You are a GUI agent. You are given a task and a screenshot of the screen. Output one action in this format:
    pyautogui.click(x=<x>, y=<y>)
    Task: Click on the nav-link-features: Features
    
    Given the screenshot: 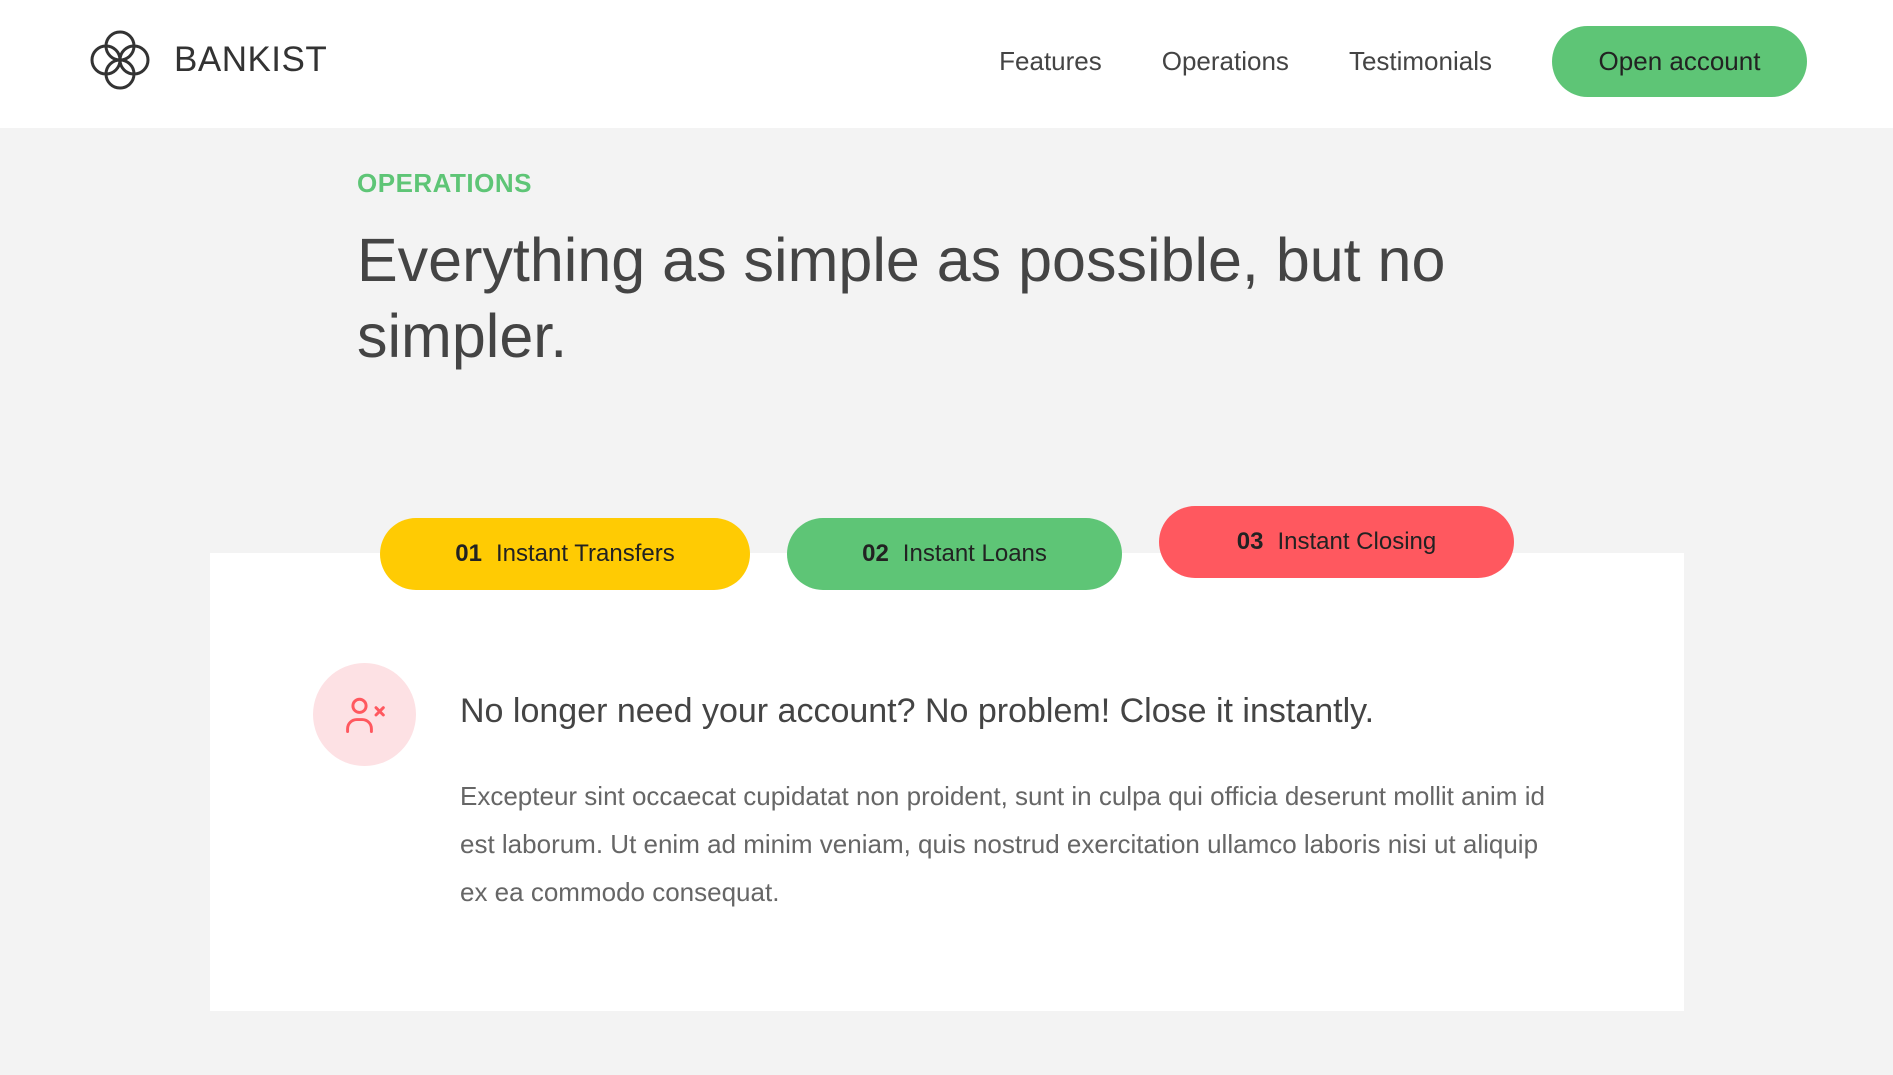 What is the action you would take?
    pyautogui.click(x=1050, y=61)
    